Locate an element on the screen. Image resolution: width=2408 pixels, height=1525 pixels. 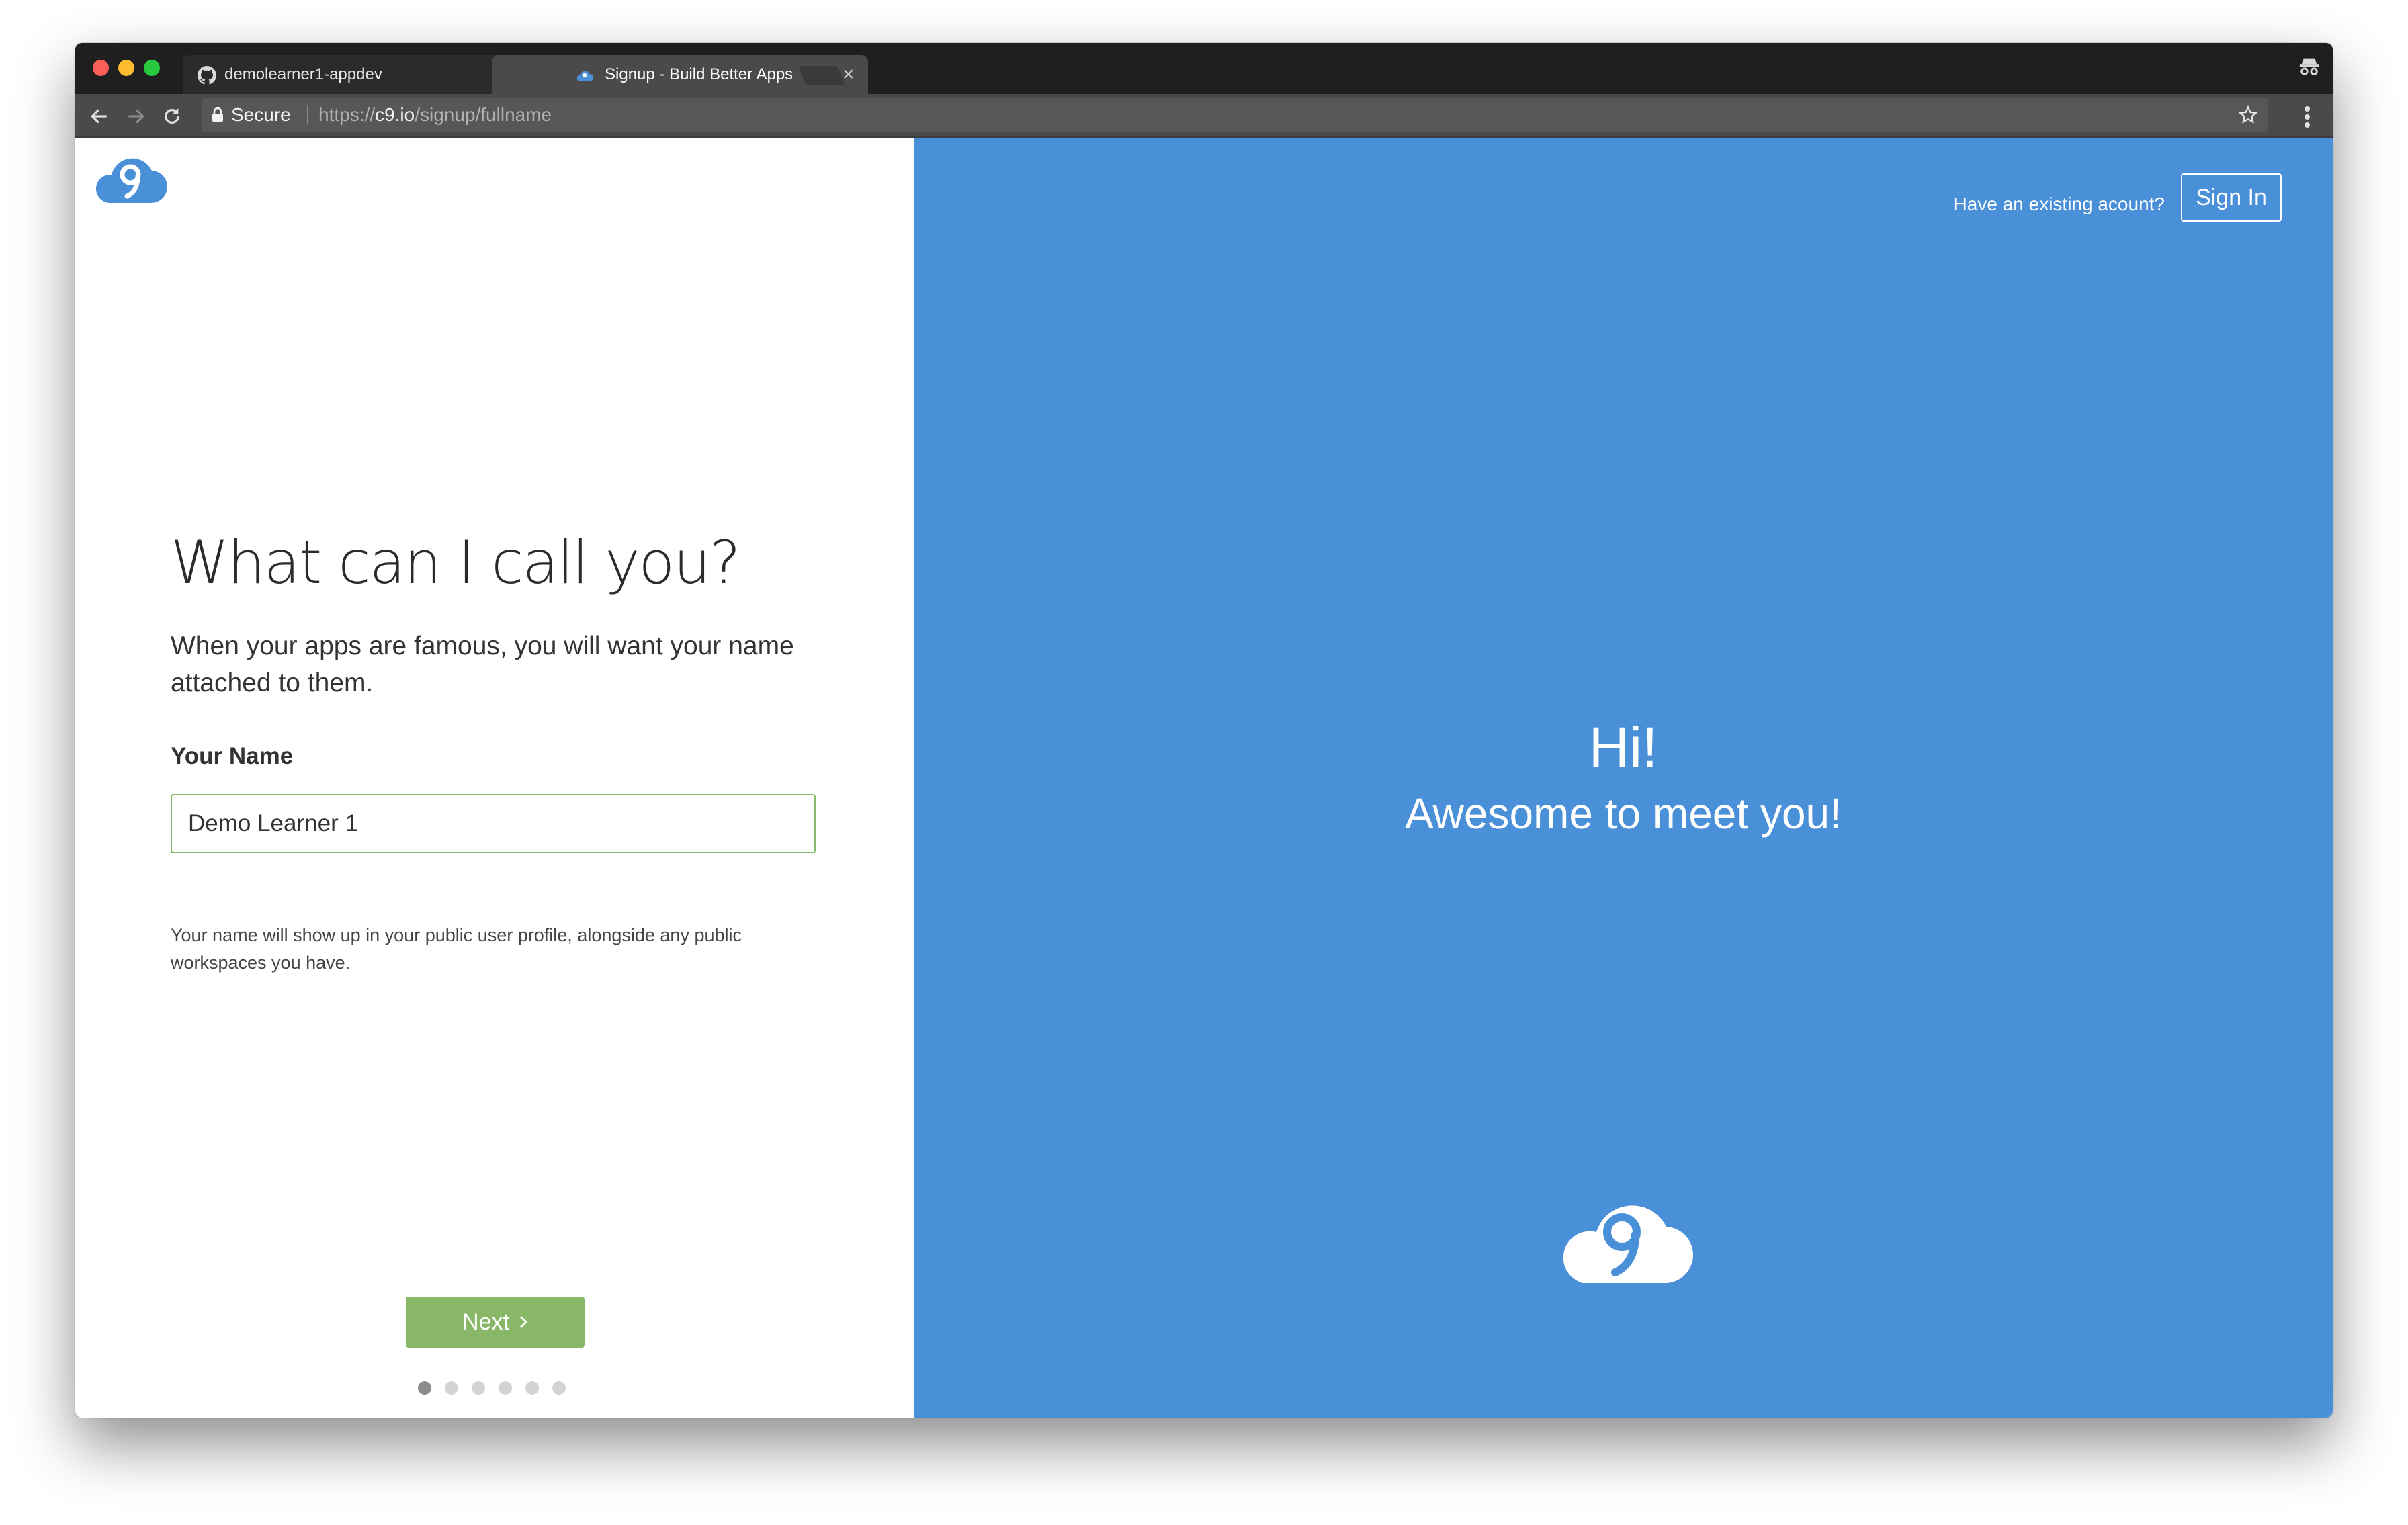
cloud9-logo-icon is located at coordinates (129, 179).